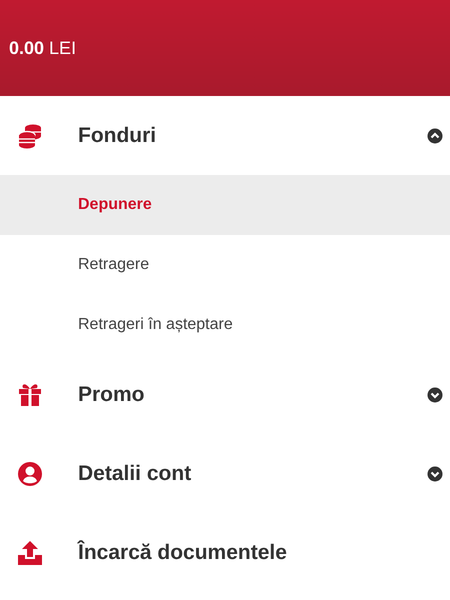  I want to click on coins-icon, so click(30, 135).